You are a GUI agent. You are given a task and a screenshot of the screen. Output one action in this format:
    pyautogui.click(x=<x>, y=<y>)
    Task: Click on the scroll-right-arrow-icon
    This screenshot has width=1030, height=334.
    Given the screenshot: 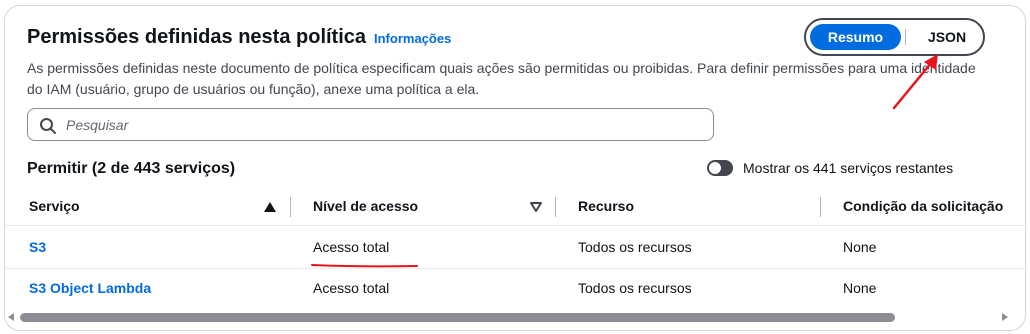 What is the action you would take?
    pyautogui.click(x=1005, y=317)
    